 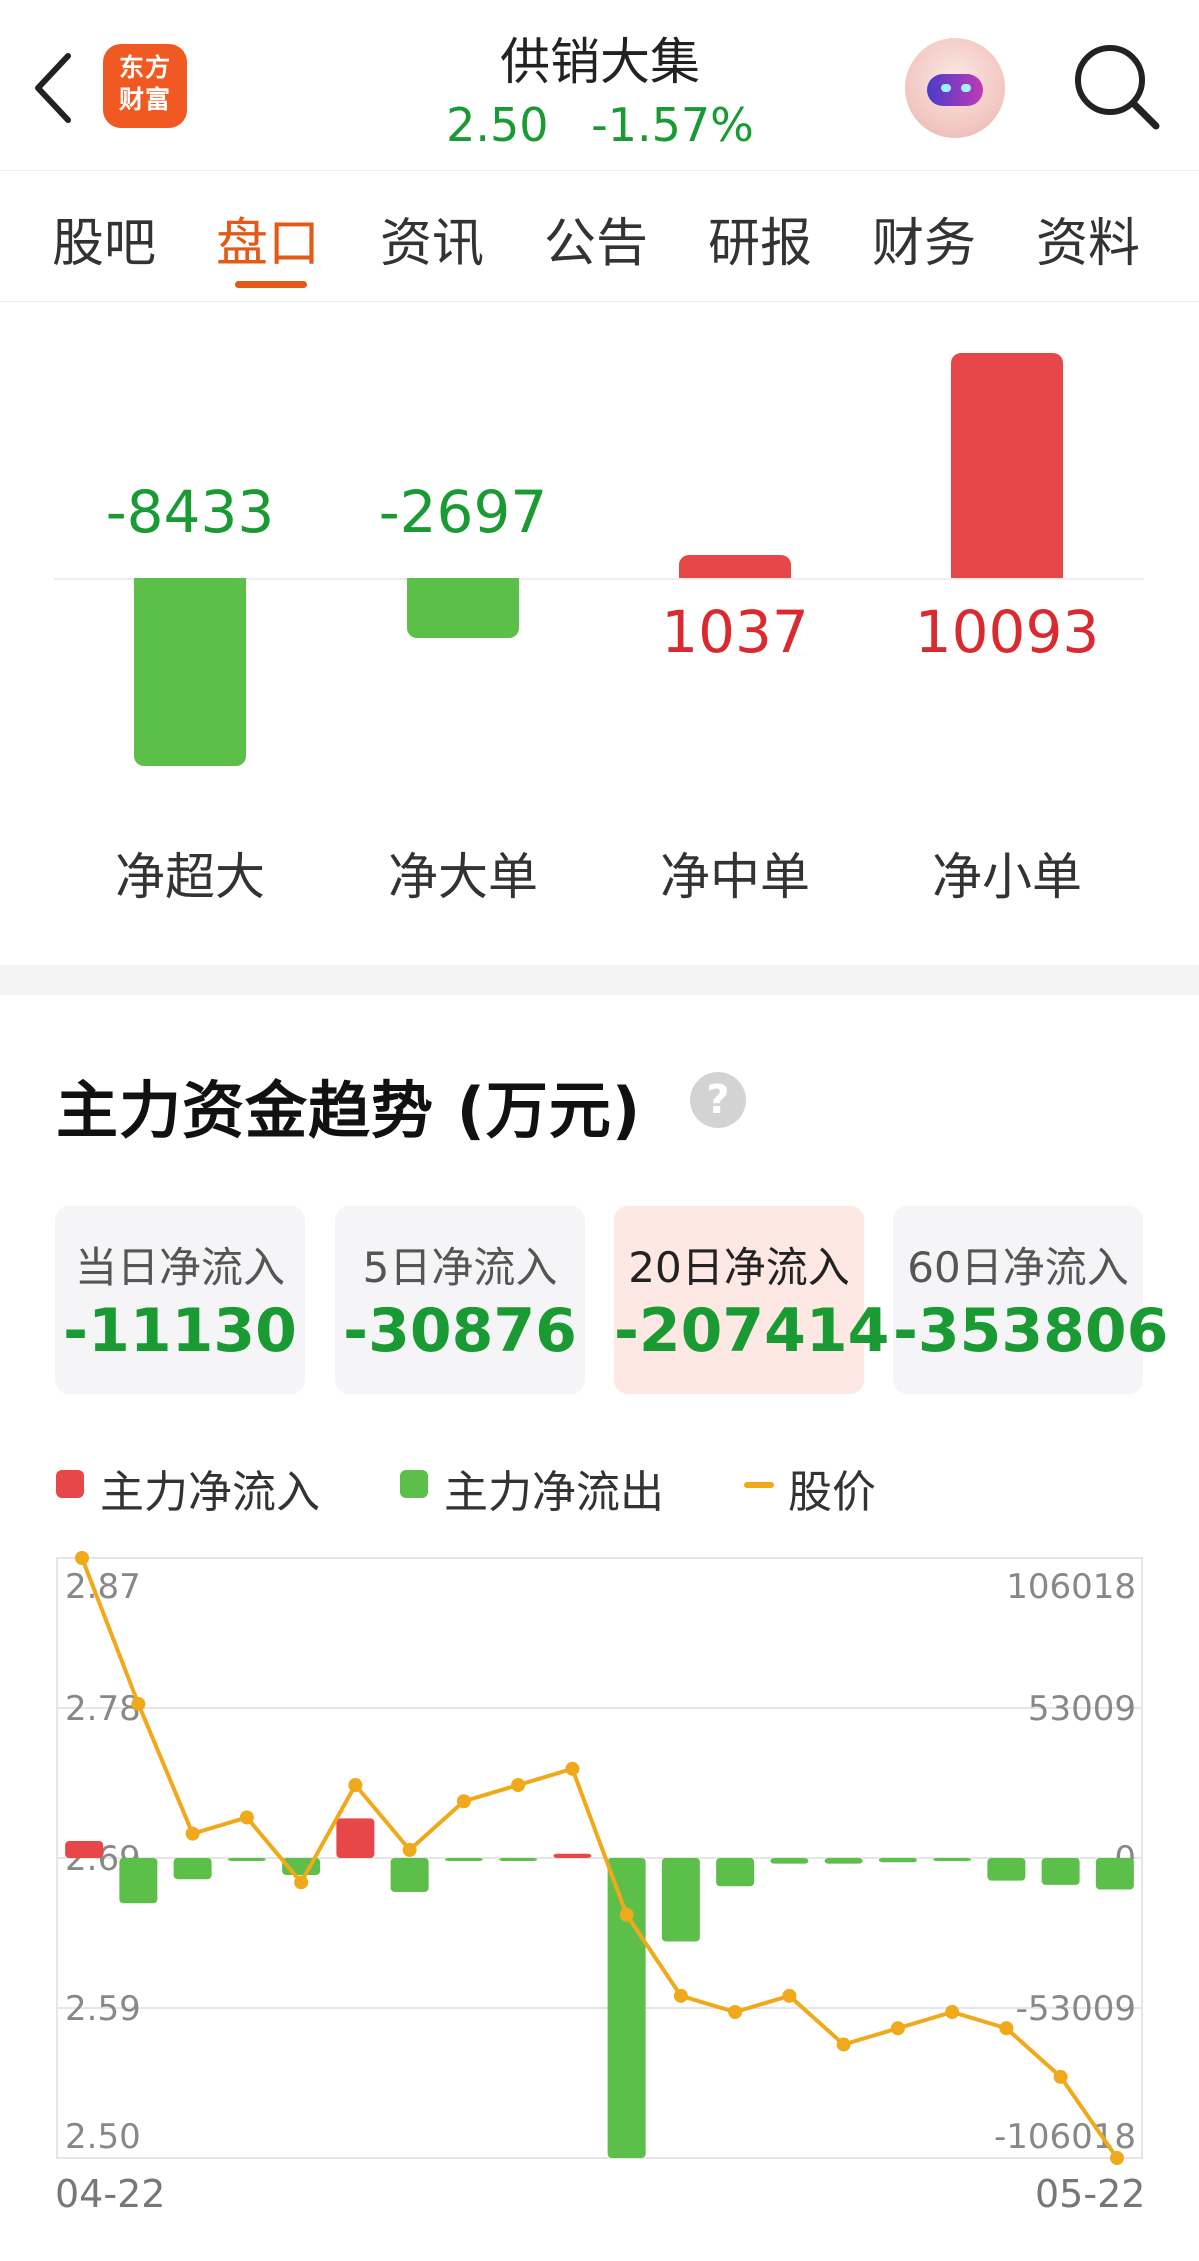 What do you see at coordinates (271, 284) in the screenshot?
I see `active-tab-indicator` at bounding box center [271, 284].